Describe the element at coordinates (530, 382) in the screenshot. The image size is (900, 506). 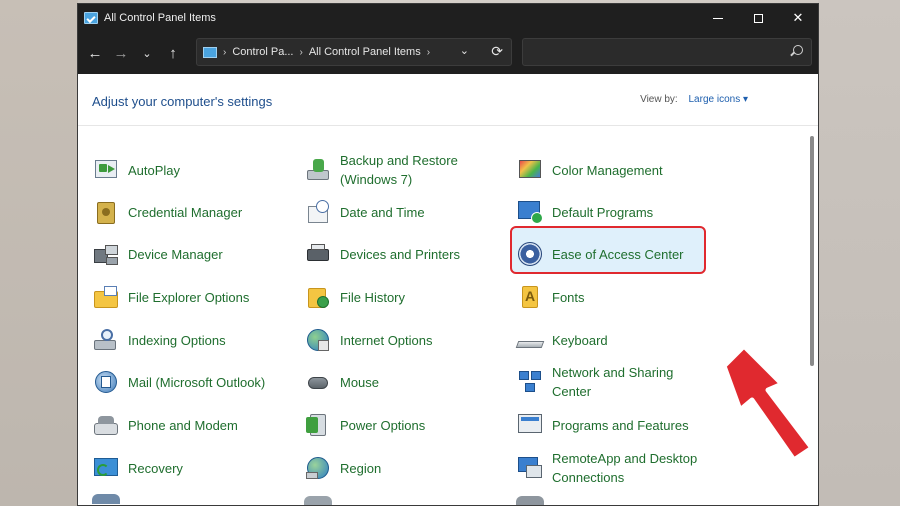
I see `network-sharing-icon` at that location.